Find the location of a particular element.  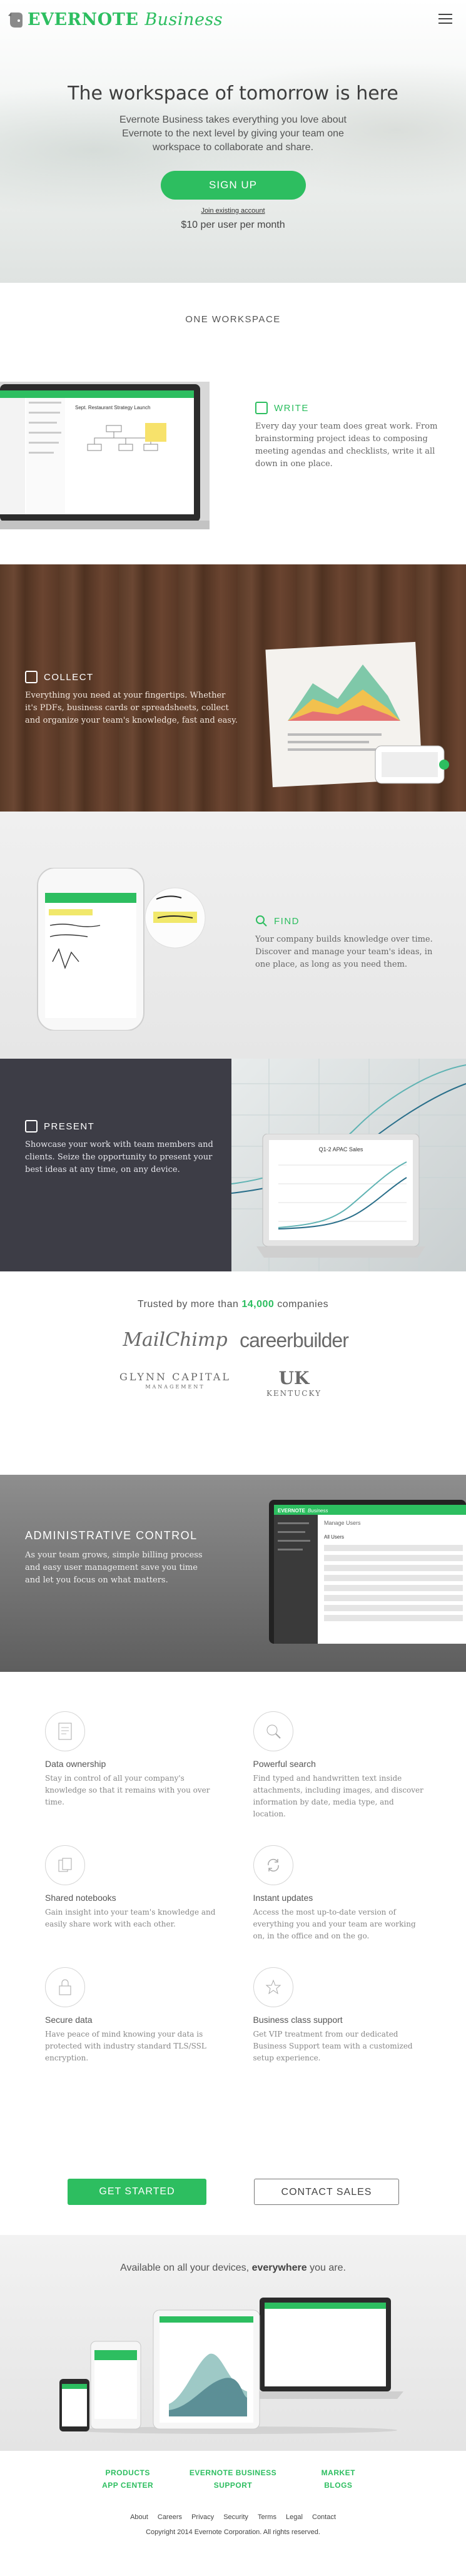

present-chart-title: Q1-2 APAC Sales is located at coordinates (341, 1149).